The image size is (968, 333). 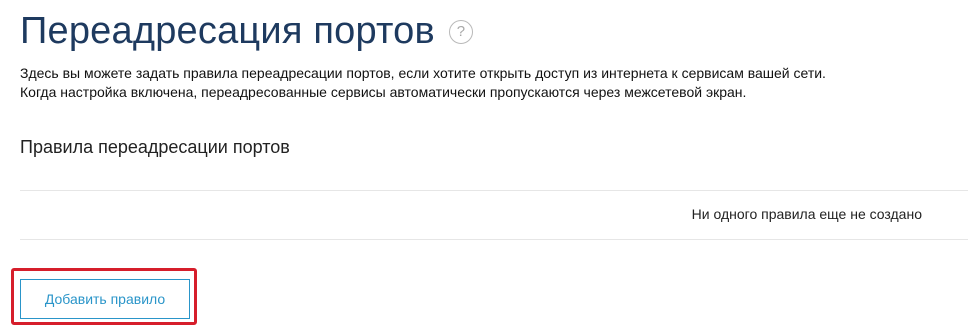 I want to click on help-icon: ?, so click(x=460, y=32).